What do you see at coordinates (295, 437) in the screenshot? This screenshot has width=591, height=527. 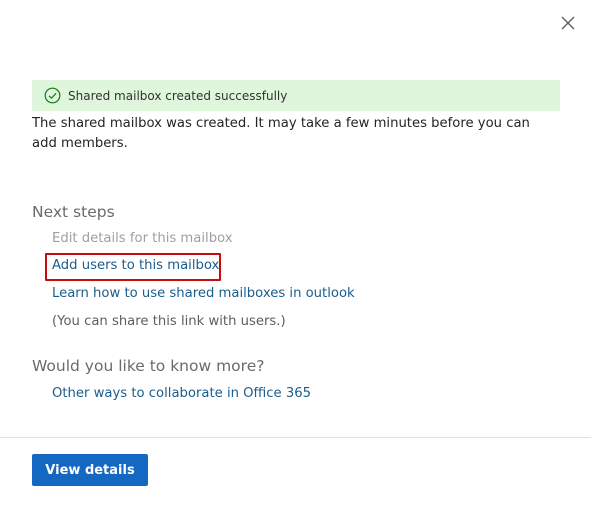 I see `footer-divider` at bounding box center [295, 437].